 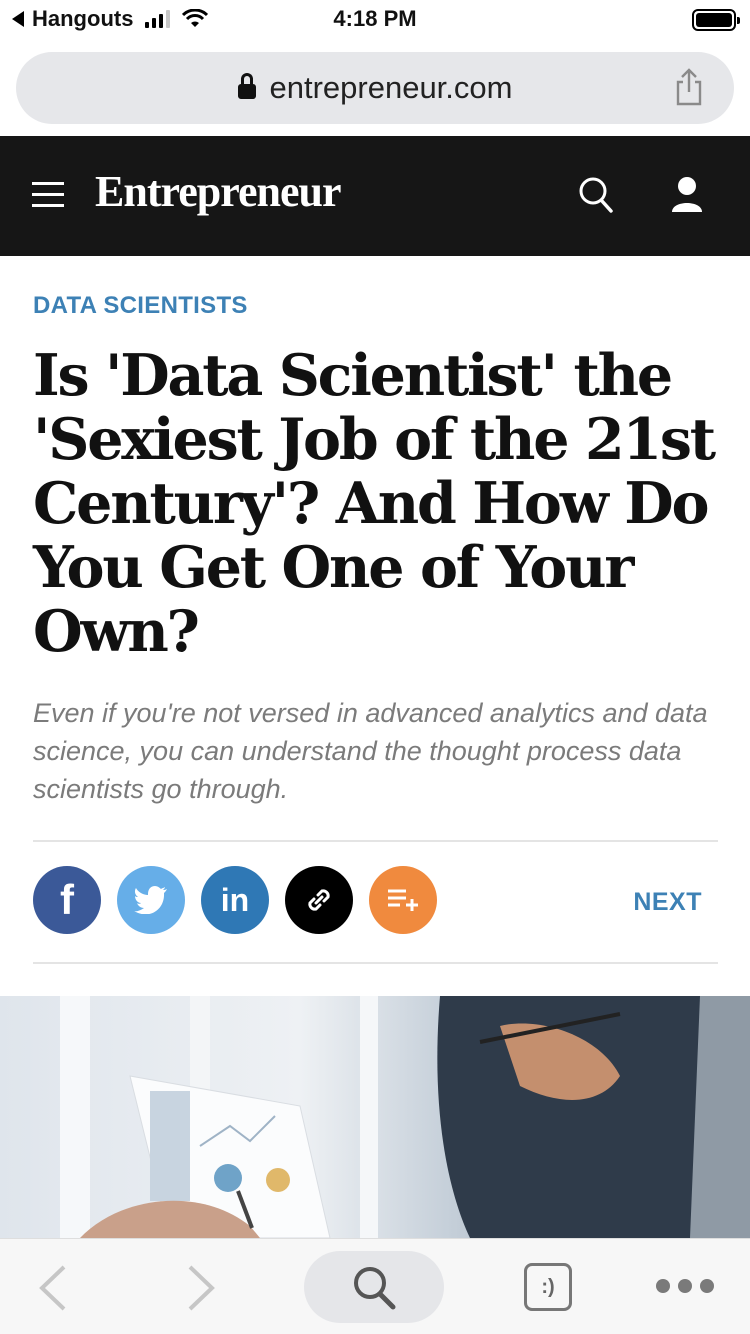 I want to click on chevron-right-icon, so click(x=201, y=1288).